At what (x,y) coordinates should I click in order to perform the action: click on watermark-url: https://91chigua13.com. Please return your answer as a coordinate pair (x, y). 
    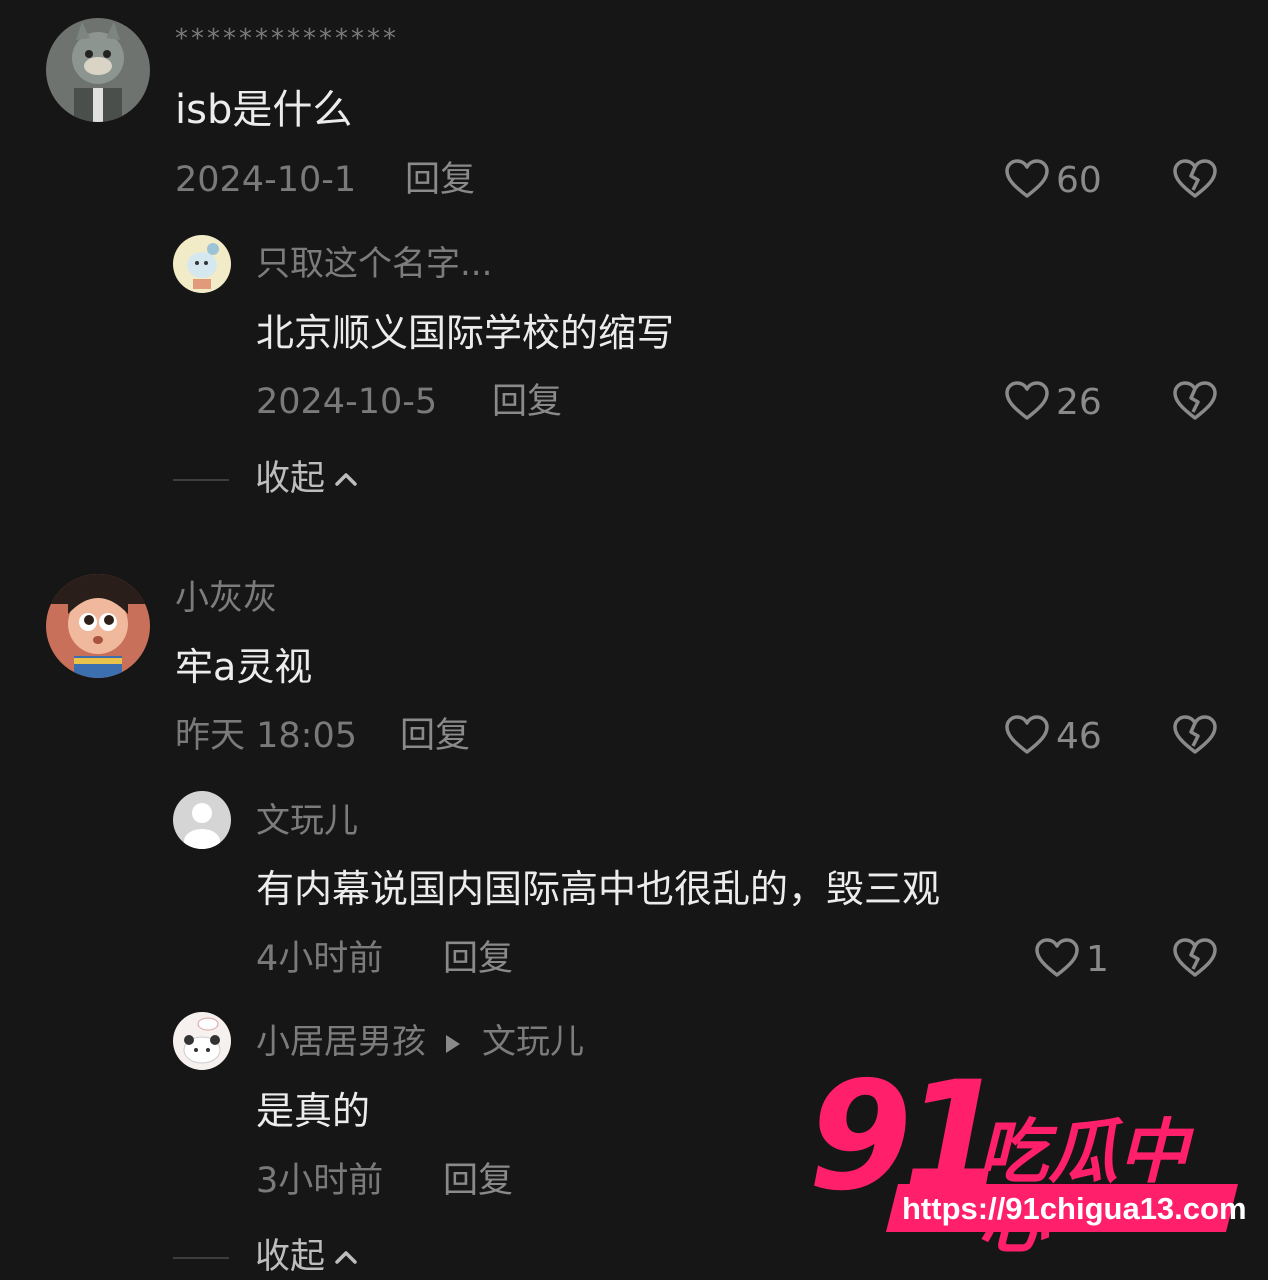
    Looking at the image, I should click on (1074, 1208).